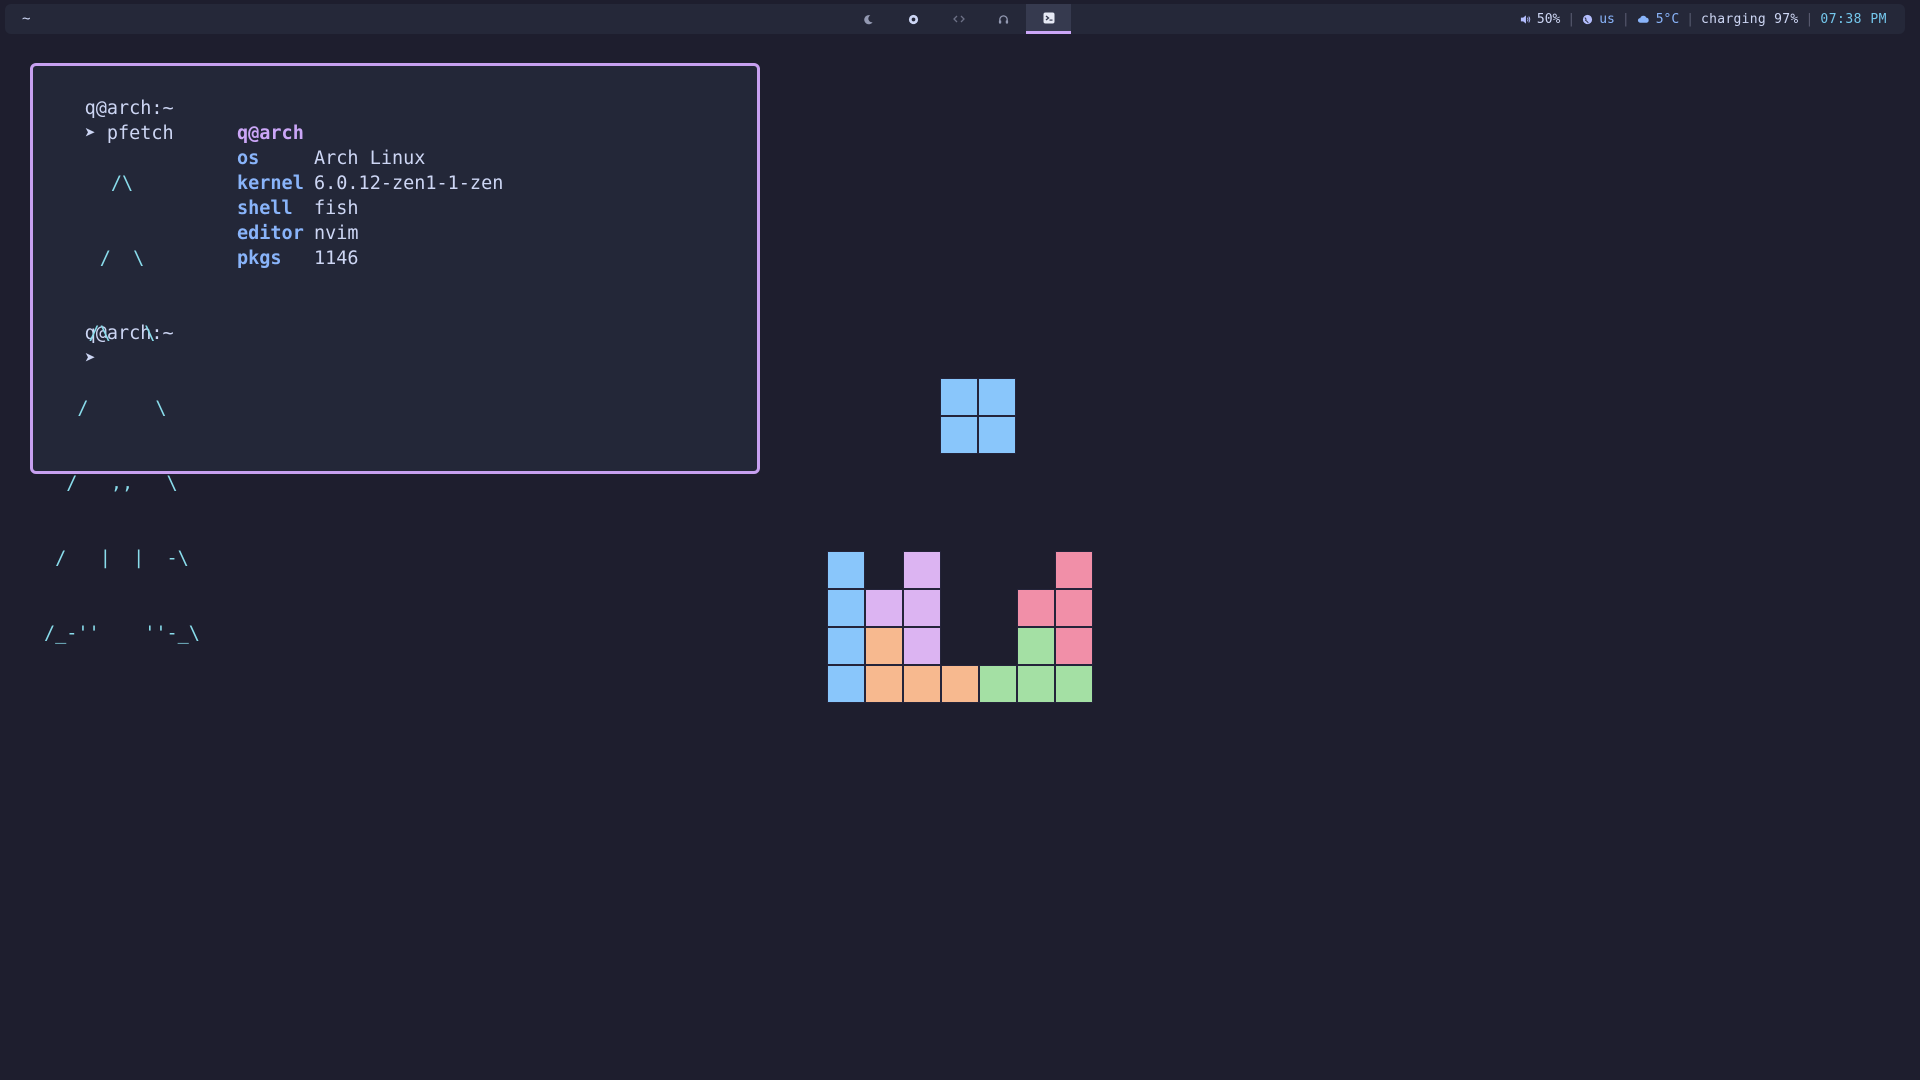 This screenshot has height=1080, width=1920. I want to click on info-value: 1146, so click(336, 258).